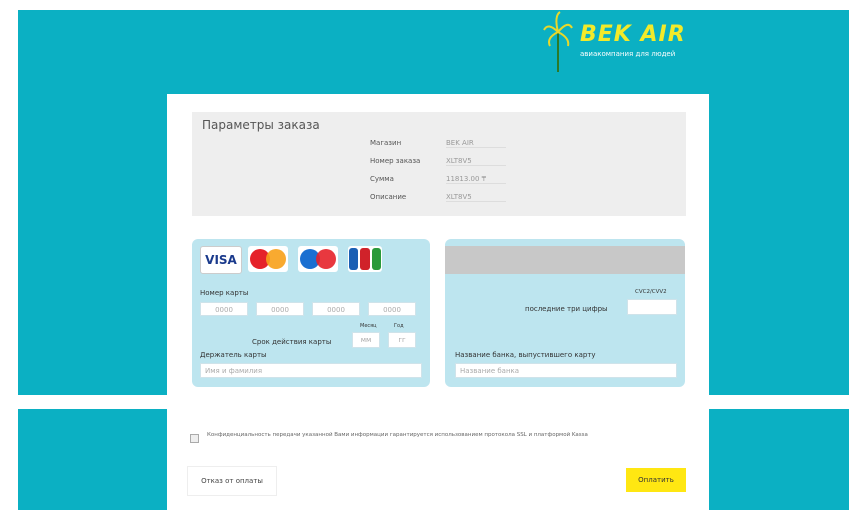 The height and width of the screenshot is (512, 849). I want to click on order-row-label: Магазин, so click(386, 143).